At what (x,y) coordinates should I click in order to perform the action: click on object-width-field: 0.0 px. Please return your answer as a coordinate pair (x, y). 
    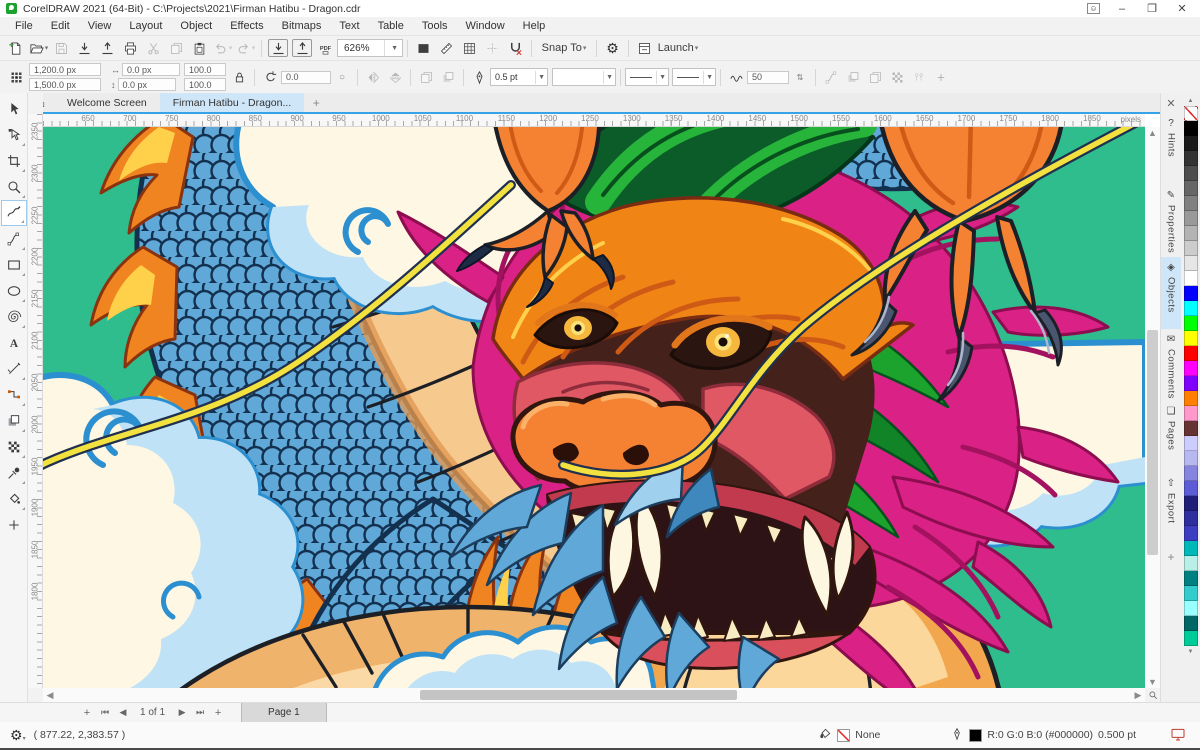
    Looking at the image, I should click on (151, 69).